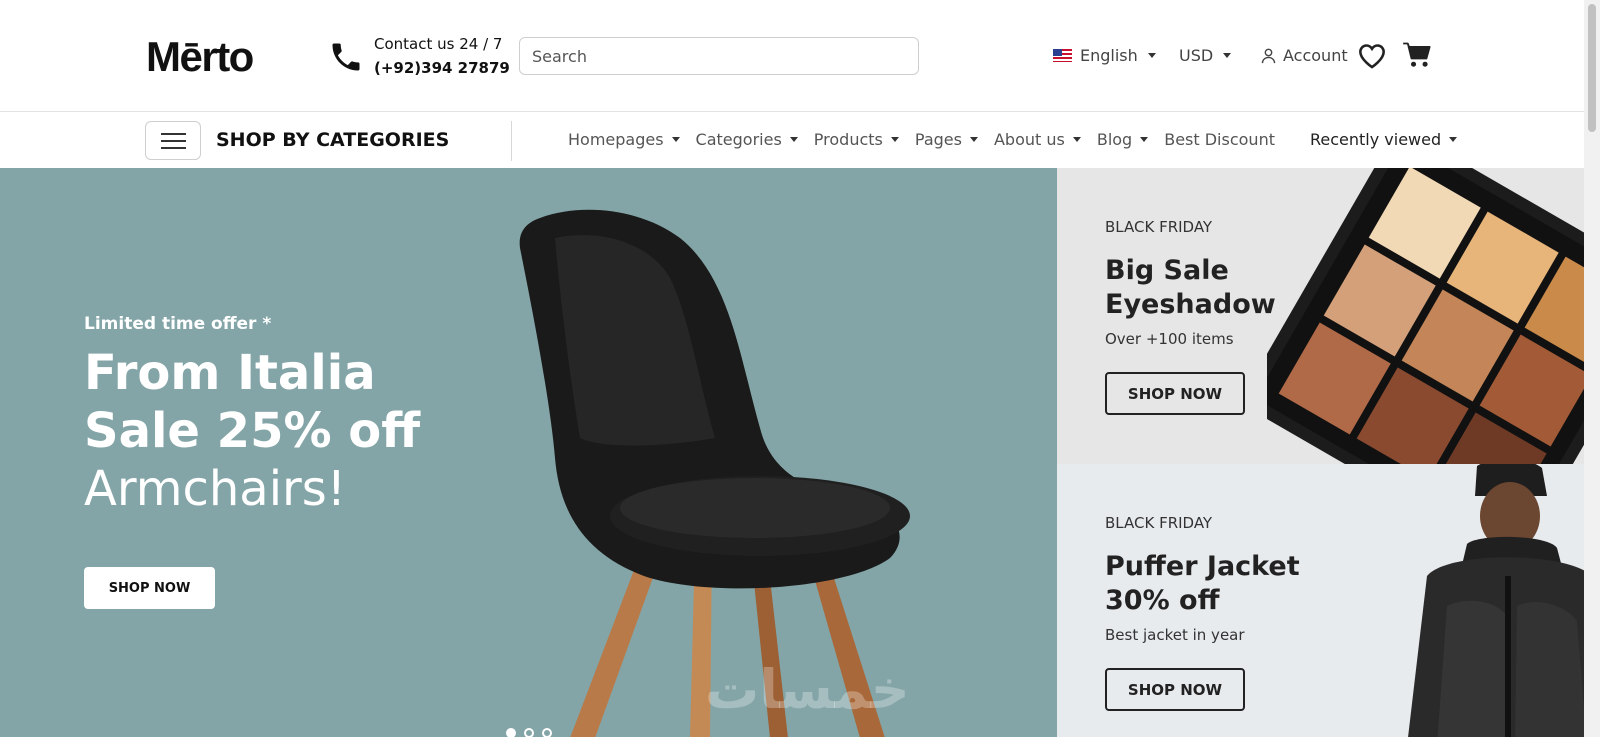  What do you see at coordinates (1376, 139) in the screenshot?
I see `recently-viewed-label: Recently viewed` at bounding box center [1376, 139].